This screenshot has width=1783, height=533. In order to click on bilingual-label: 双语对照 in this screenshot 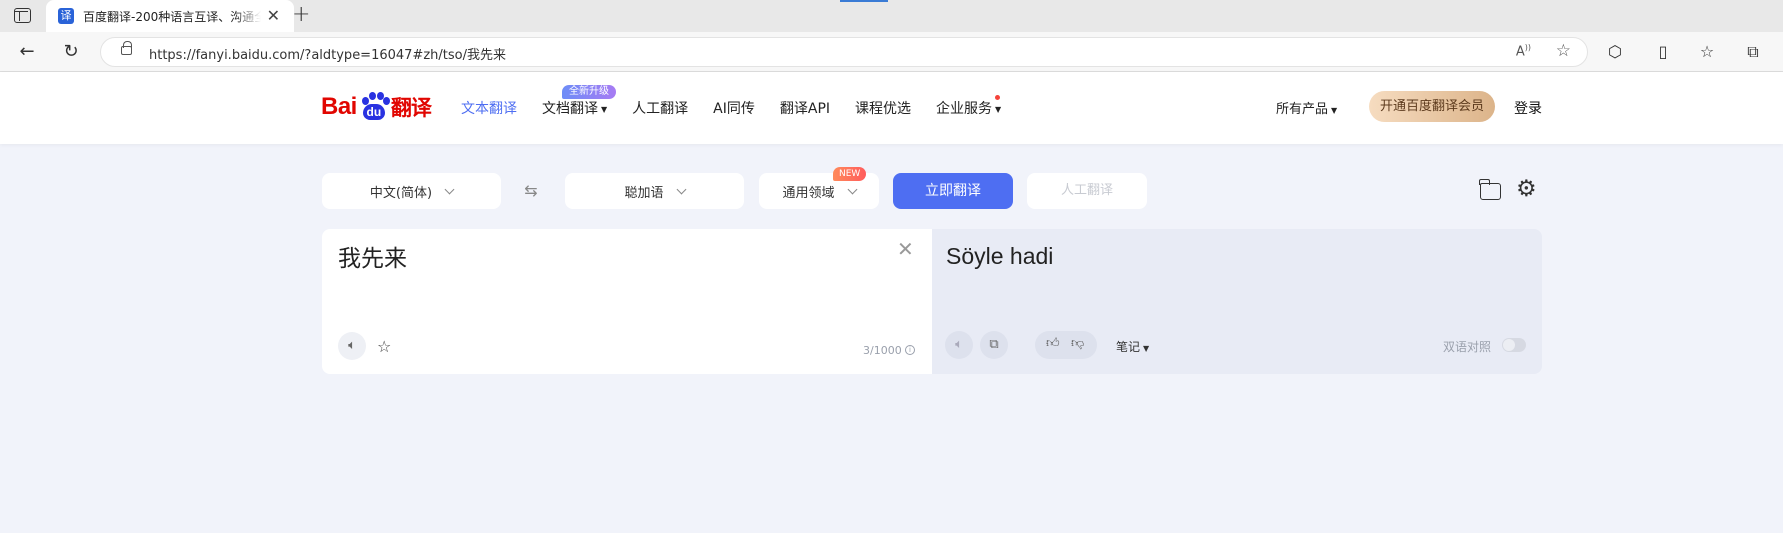, I will do `click(1467, 347)`.